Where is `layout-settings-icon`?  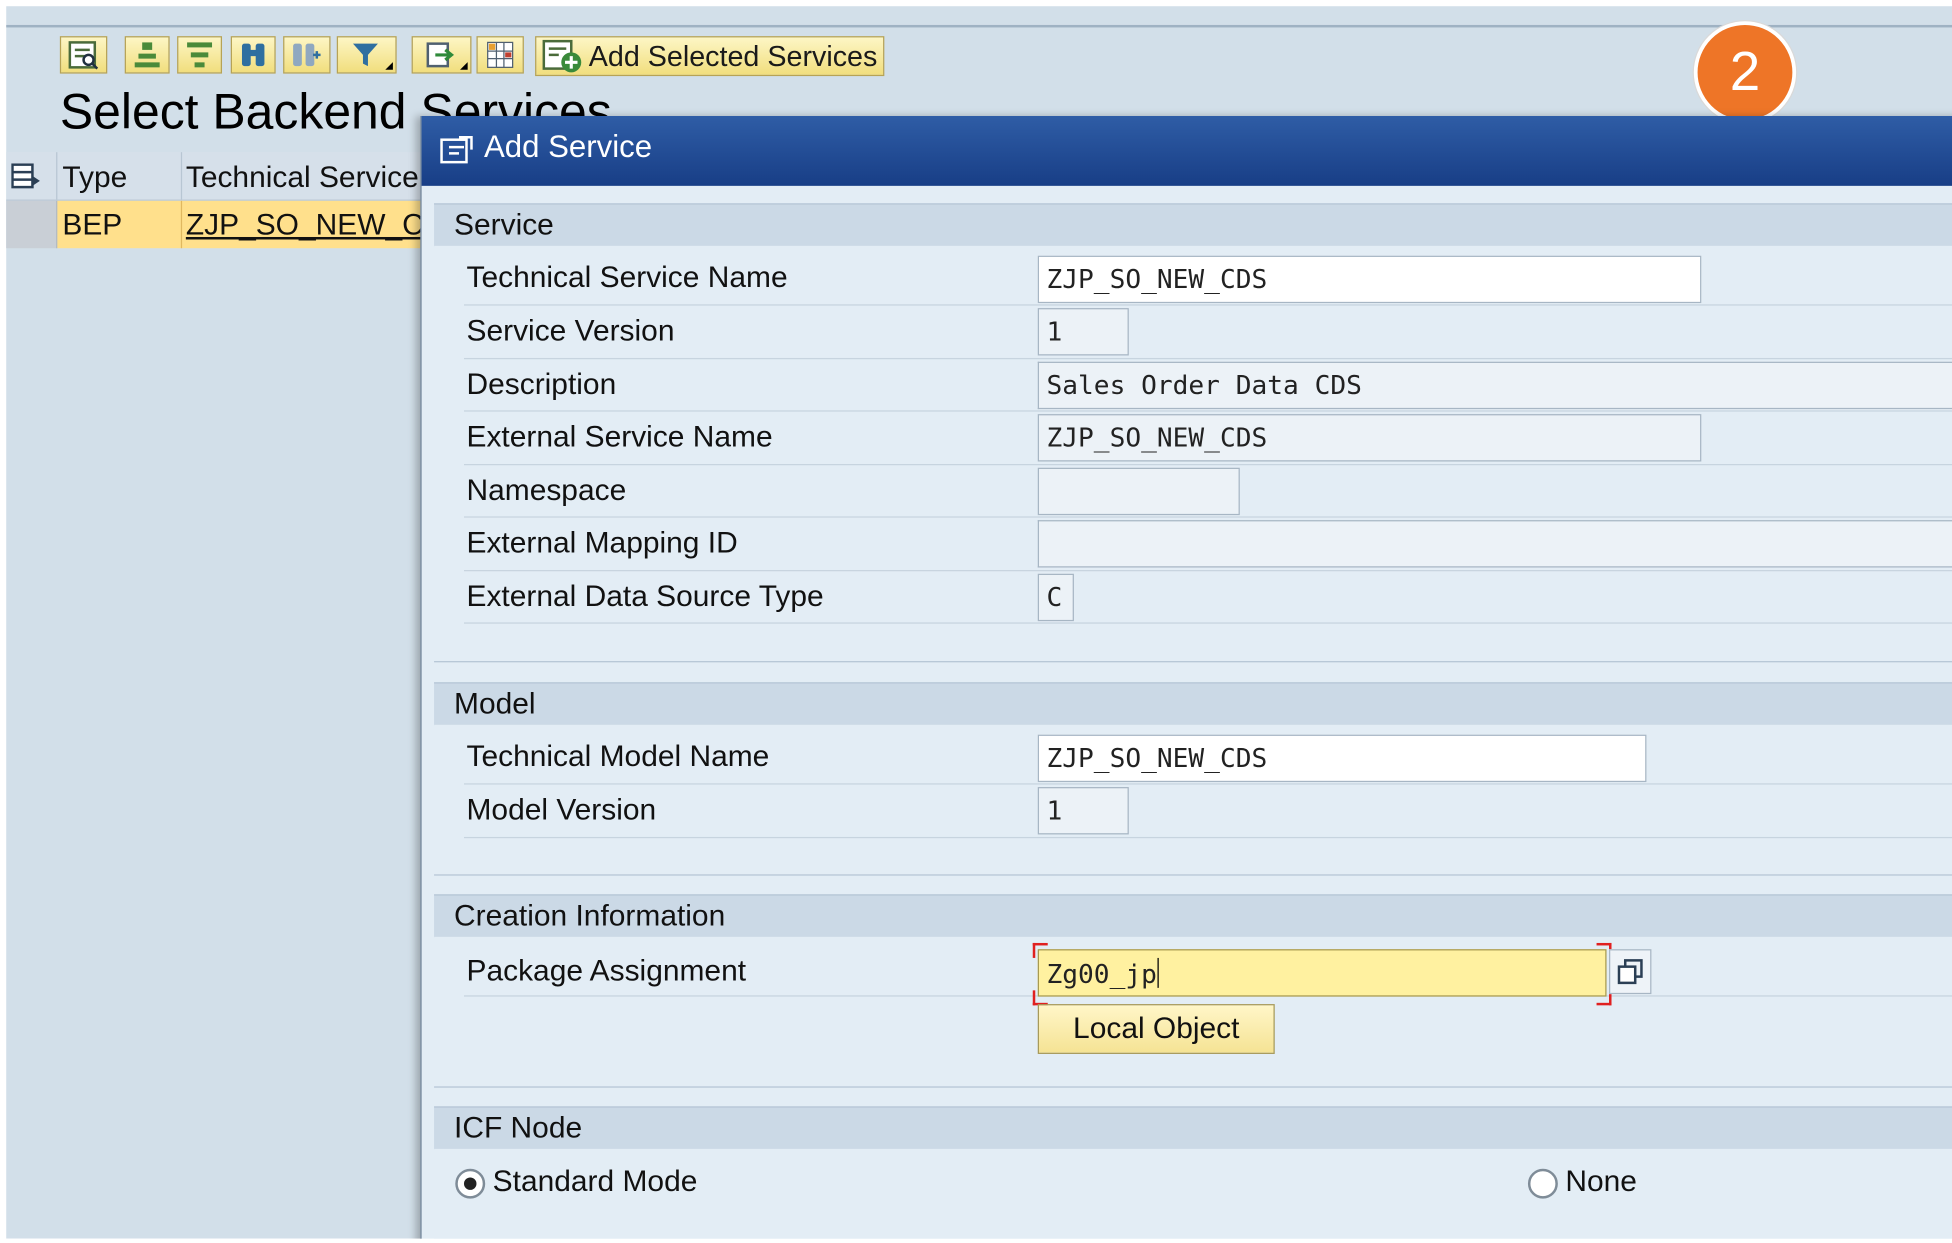
layout-settings-icon is located at coordinates (27, 180).